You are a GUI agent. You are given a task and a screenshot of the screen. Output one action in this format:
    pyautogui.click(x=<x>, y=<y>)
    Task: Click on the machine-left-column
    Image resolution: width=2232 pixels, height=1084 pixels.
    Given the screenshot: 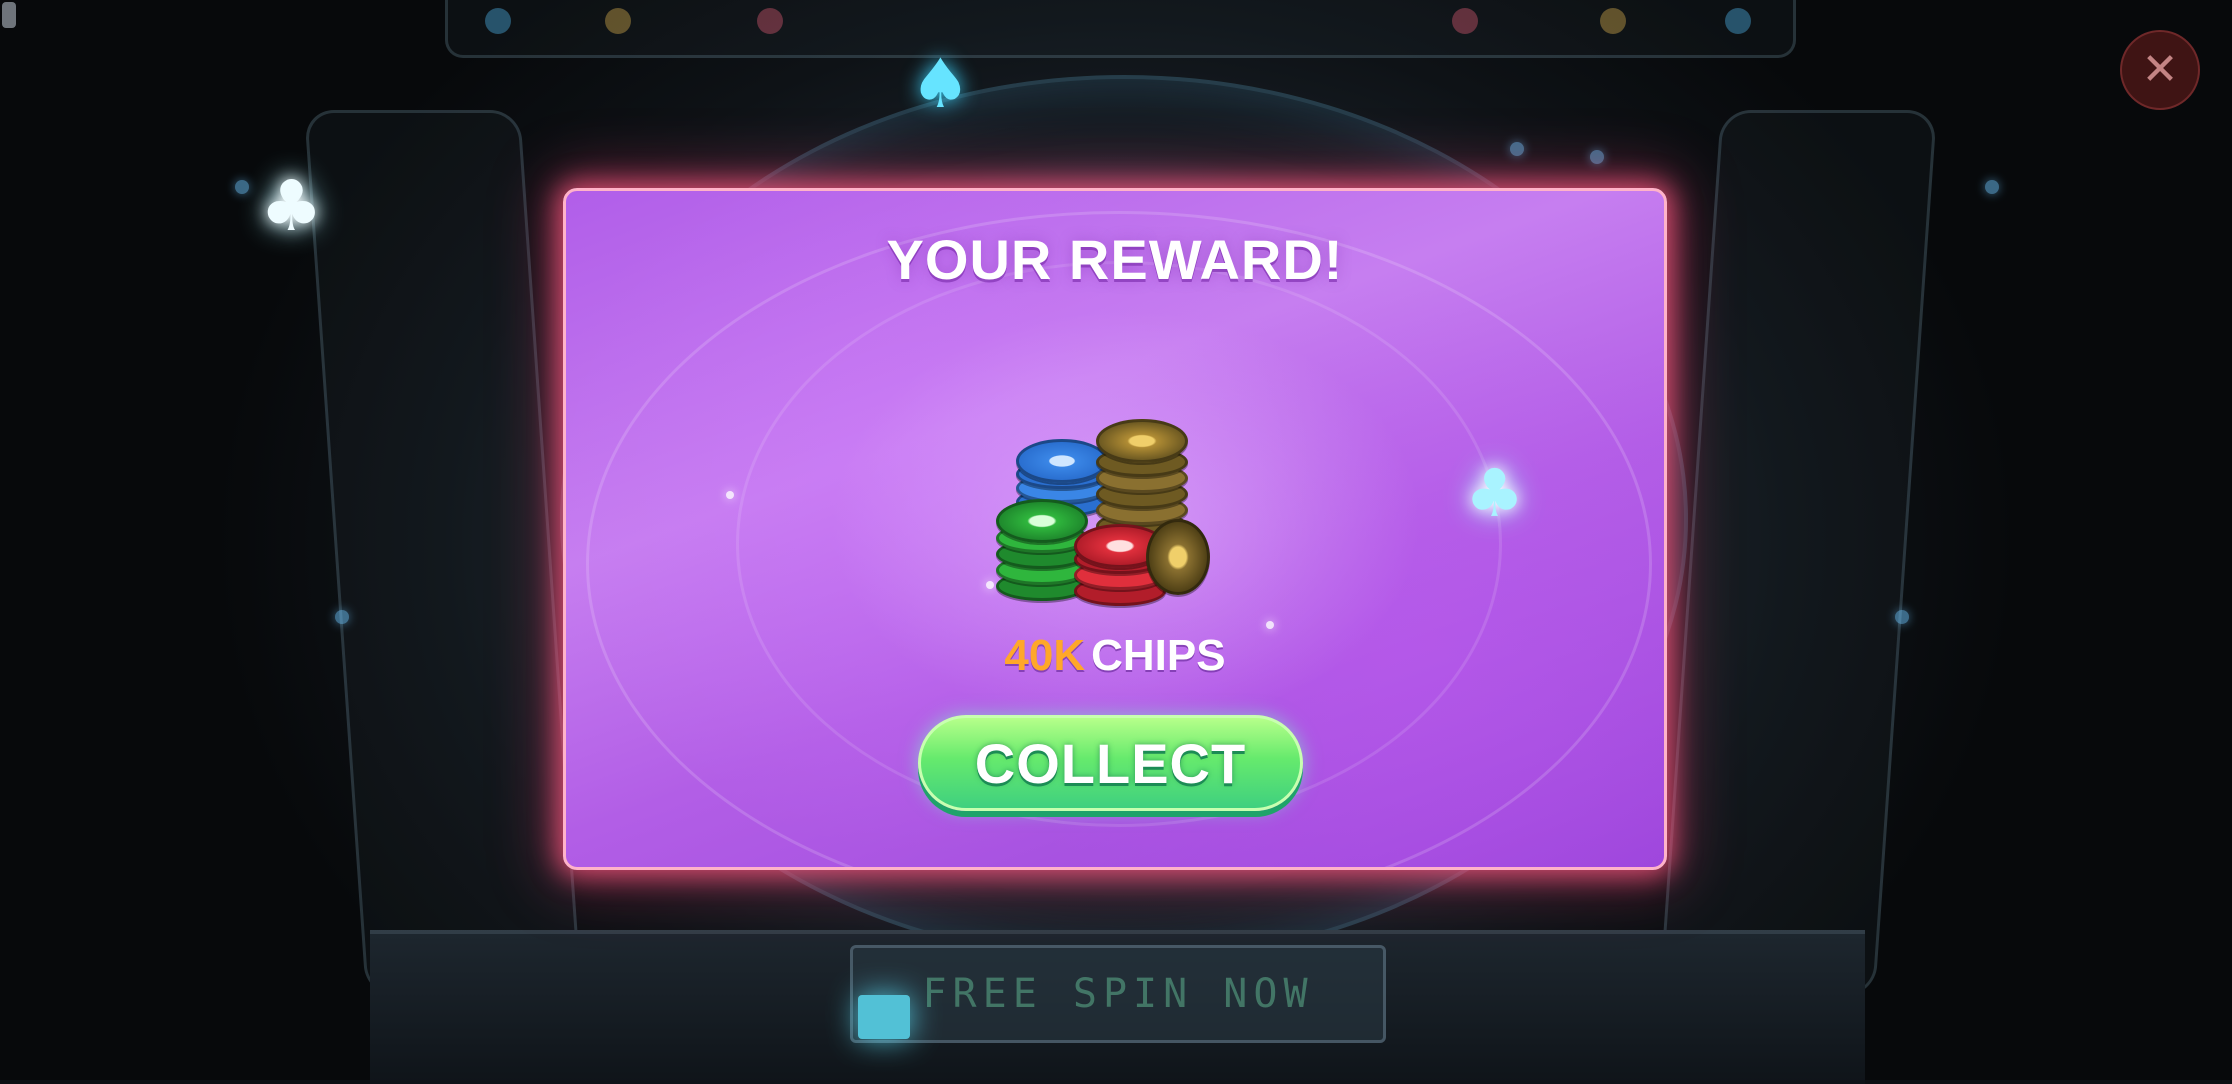 What is the action you would take?
    pyautogui.click(x=443, y=553)
    